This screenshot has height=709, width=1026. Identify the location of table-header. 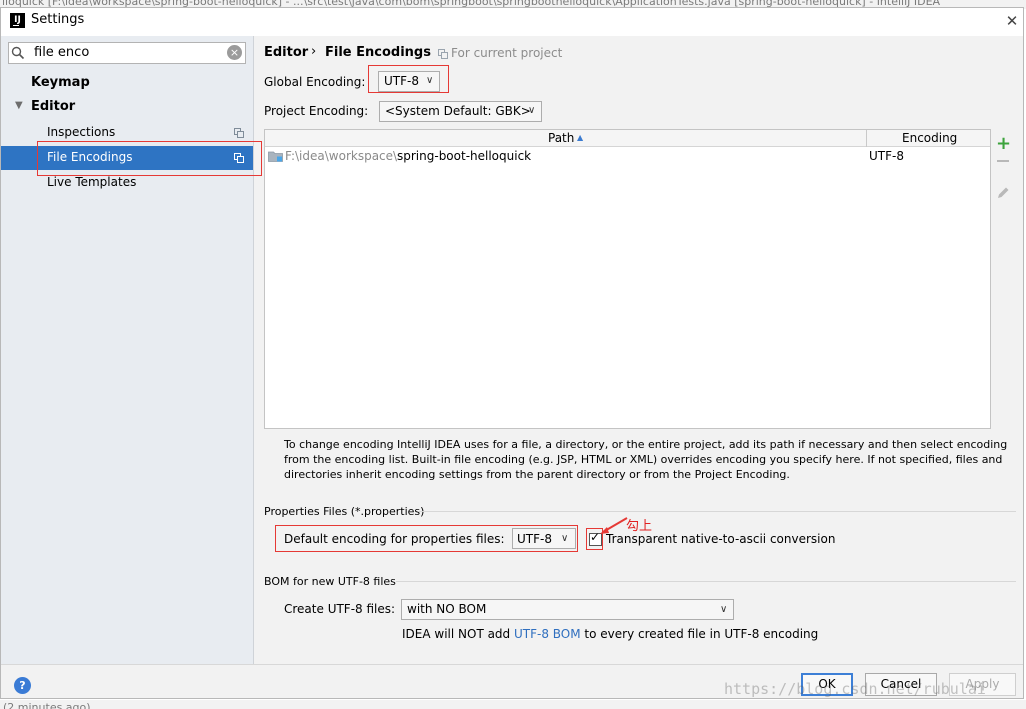
(627, 138).